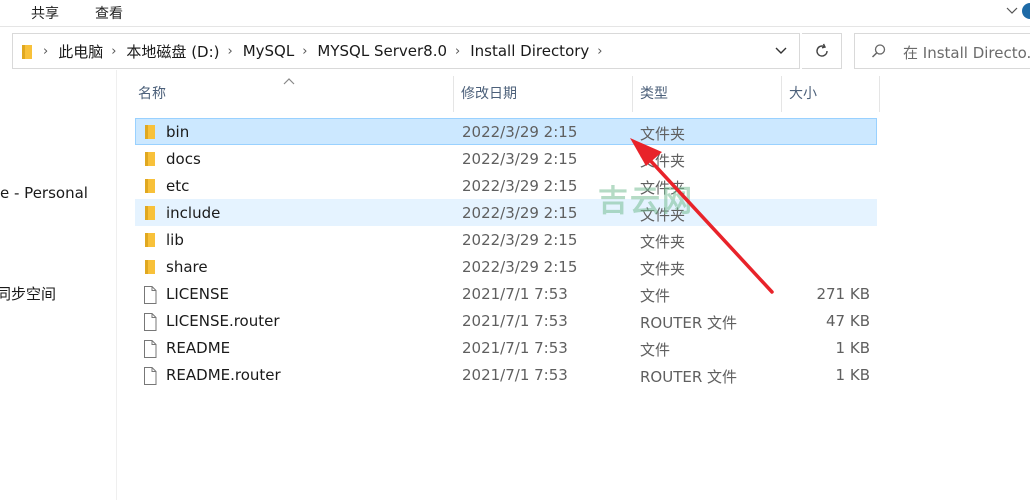 The image size is (1030, 500). Describe the element at coordinates (45, 13) in the screenshot. I see `ribbon-tab-share: 共享` at that location.